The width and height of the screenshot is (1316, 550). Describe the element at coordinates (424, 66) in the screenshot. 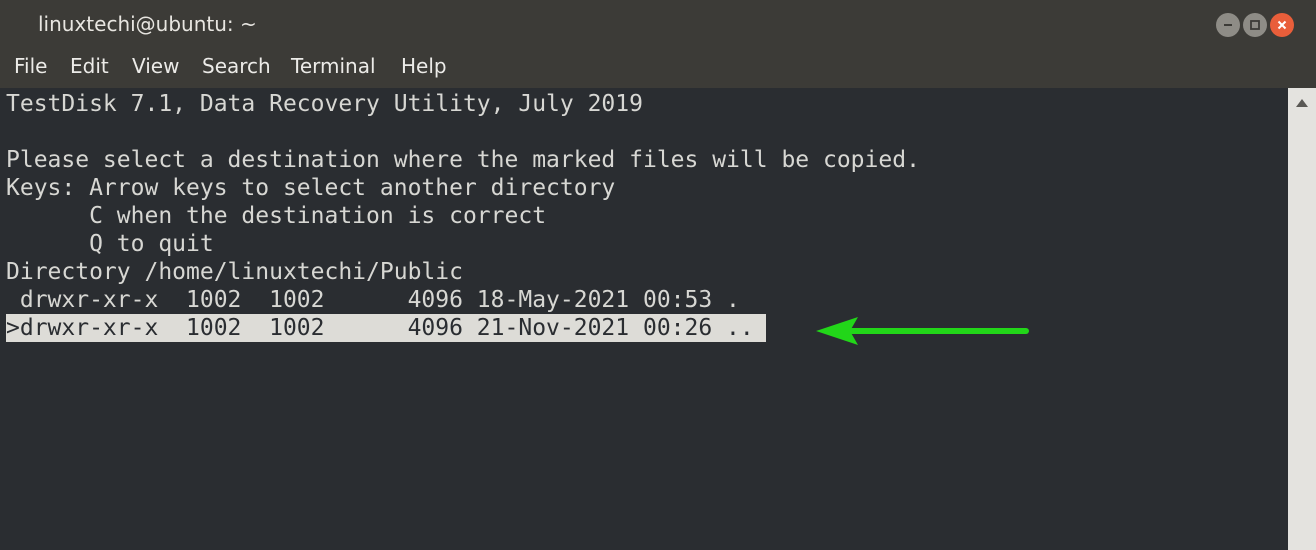

I see `menu-help: Help` at that location.